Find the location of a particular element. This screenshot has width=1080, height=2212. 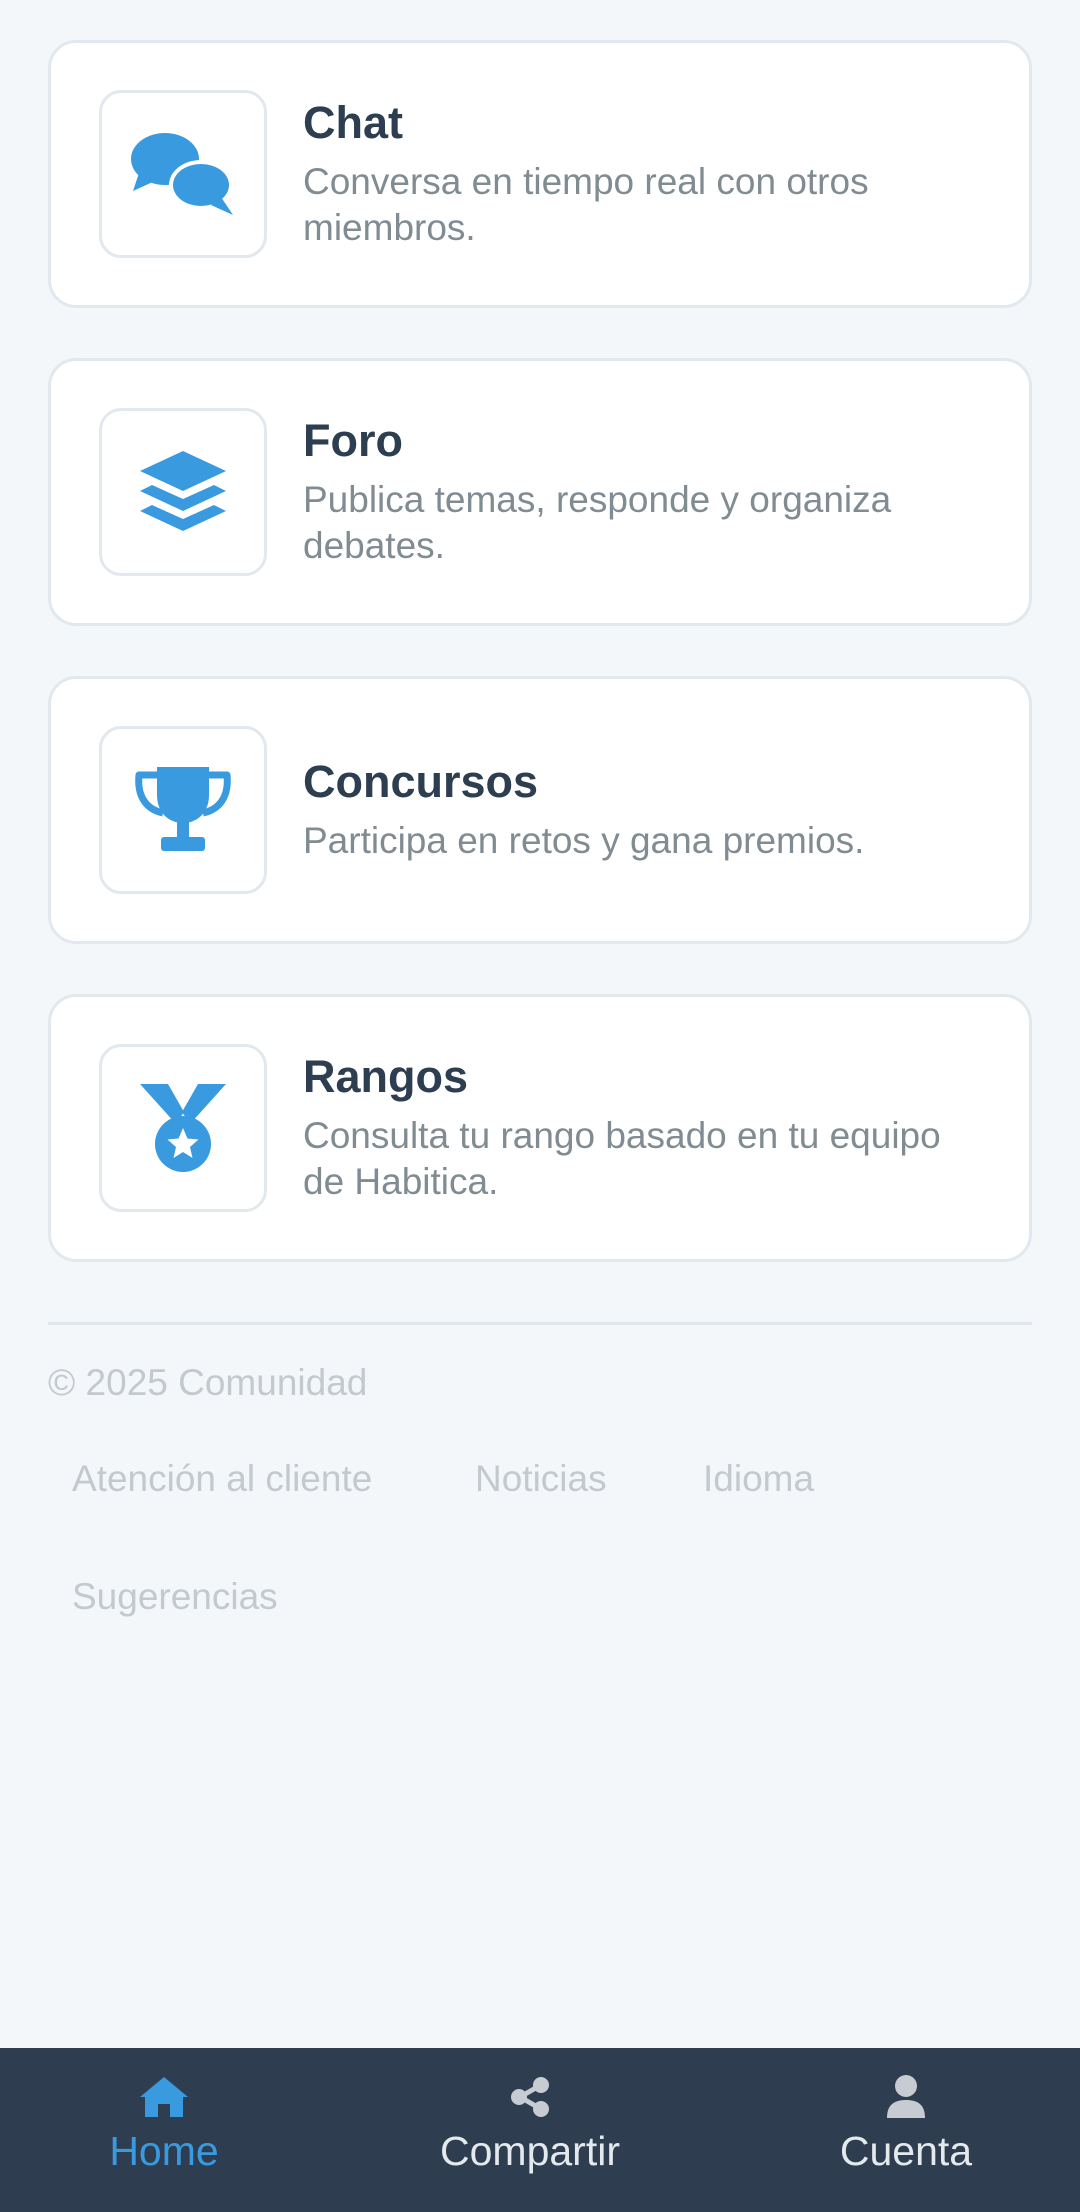

concursos-icon-box is located at coordinates (183, 810).